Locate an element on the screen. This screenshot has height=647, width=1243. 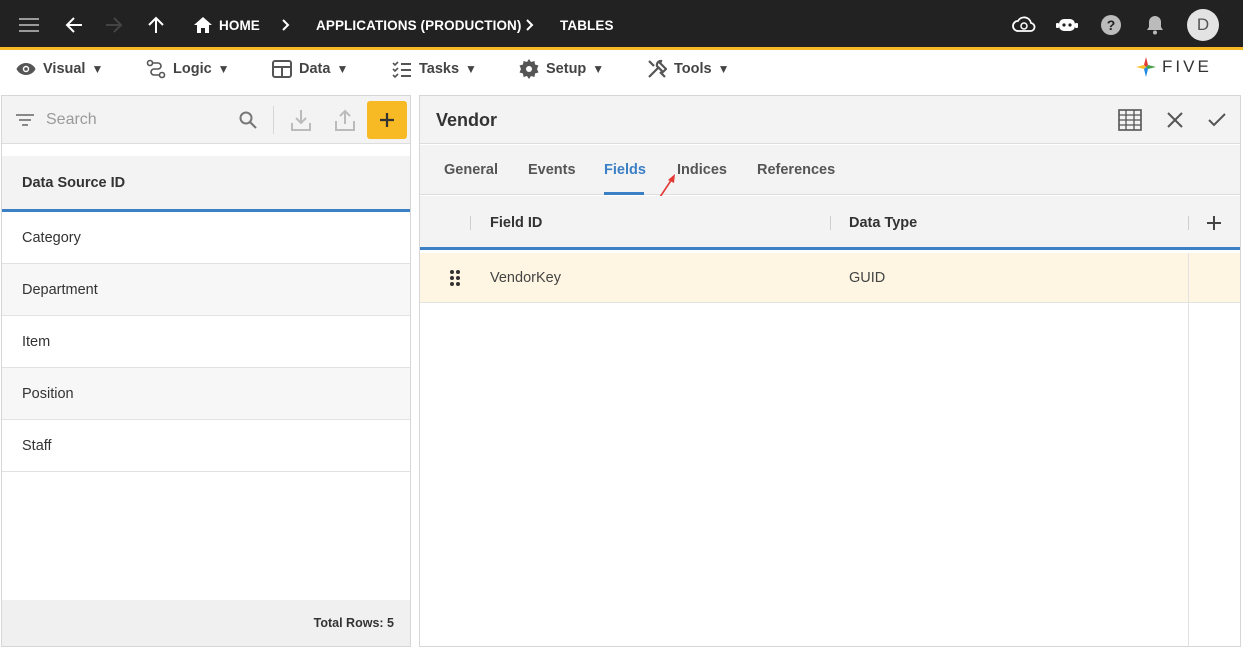
close-icon is located at coordinates (1175, 120).